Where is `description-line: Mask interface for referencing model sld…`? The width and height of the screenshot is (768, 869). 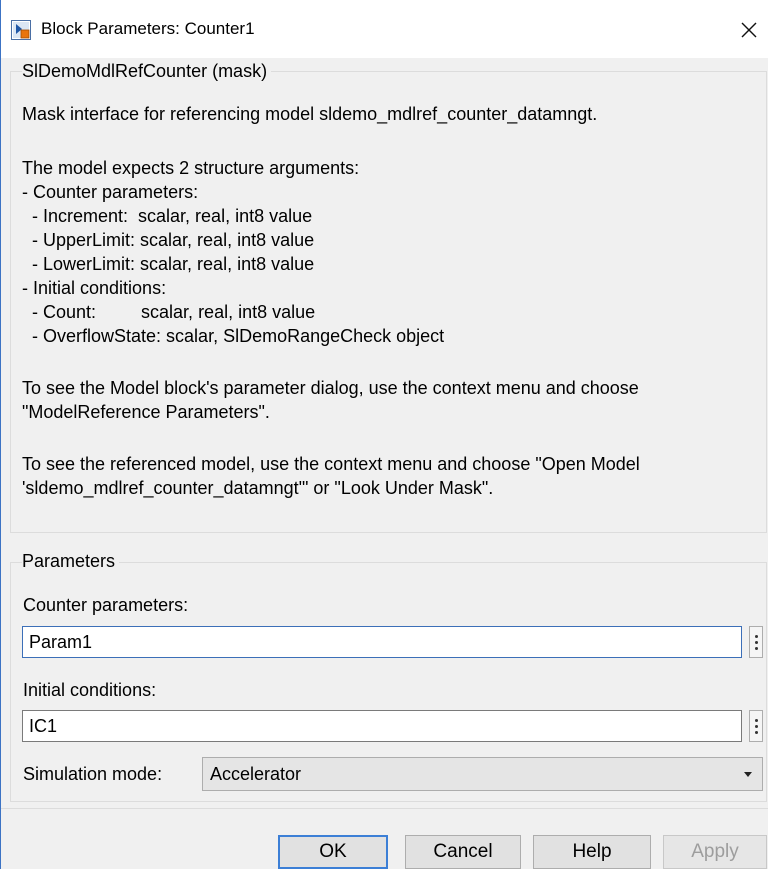
description-line: Mask interface for referencing model sld… is located at coordinates (310, 114).